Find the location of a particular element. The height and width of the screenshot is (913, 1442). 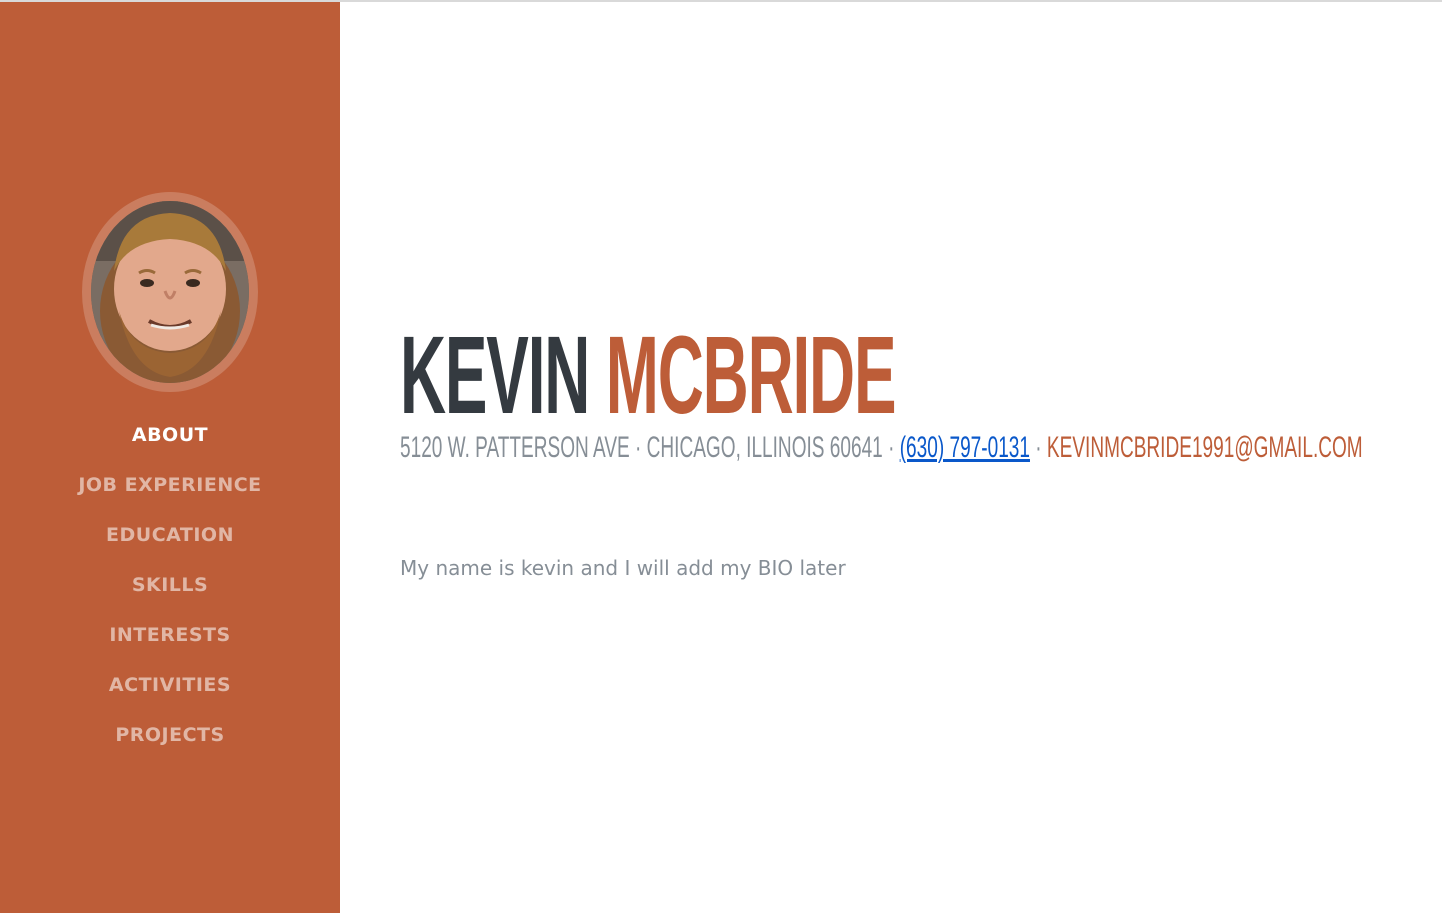

nav-item-projects: PROJECTS is located at coordinates (170, 735).